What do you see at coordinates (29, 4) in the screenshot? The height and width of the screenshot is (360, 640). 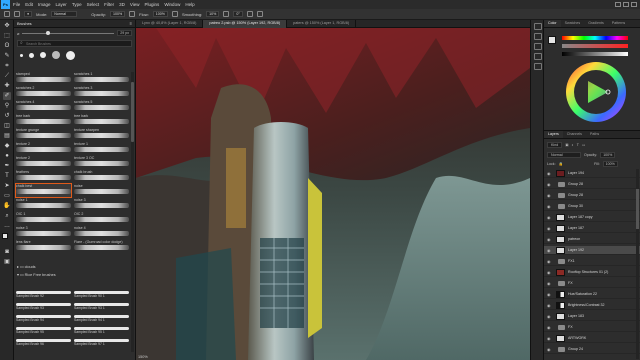 I see `menu-edit: Edit` at bounding box center [29, 4].